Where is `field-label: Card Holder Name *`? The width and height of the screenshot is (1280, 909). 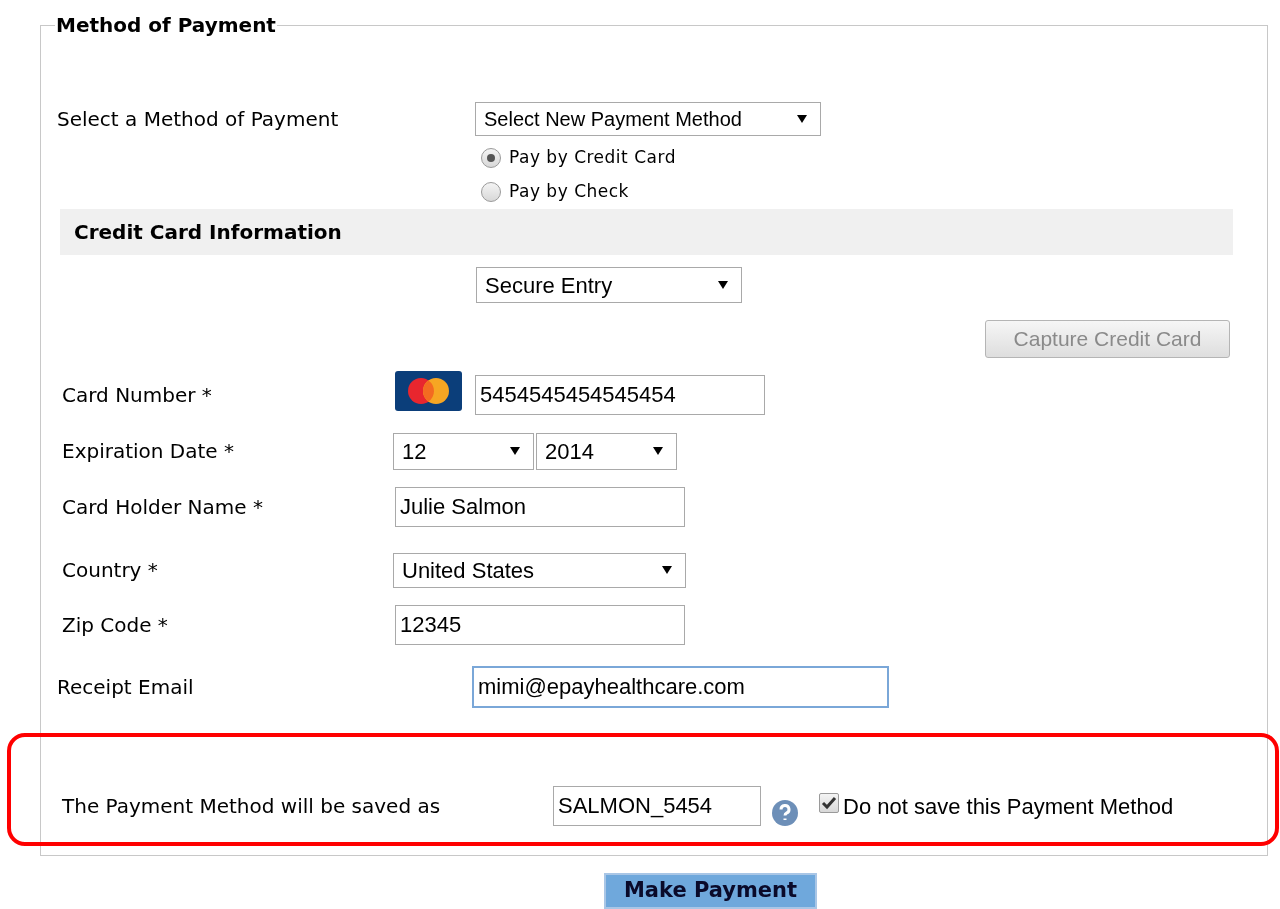 field-label: Card Holder Name * is located at coordinates (163, 507).